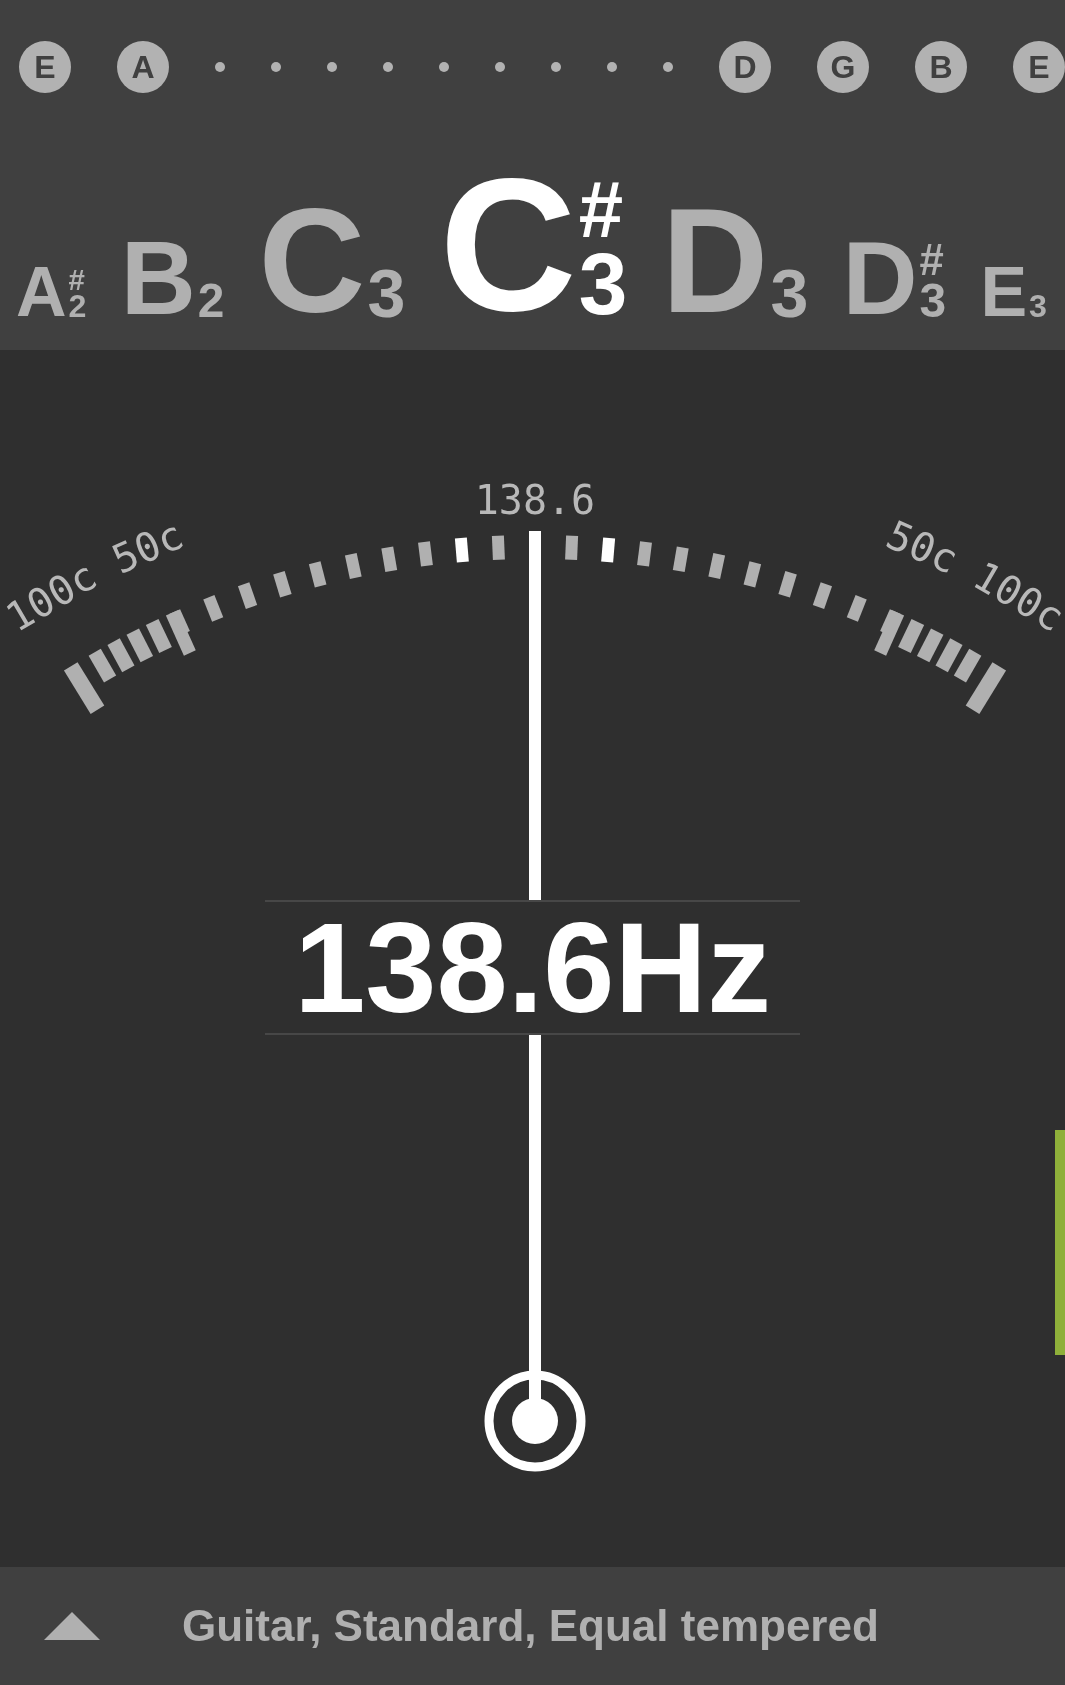 This screenshot has width=1065, height=1685. What do you see at coordinates (172, 278) in the screenshot?
I see `note-name: B2` at bounding box center [172, 278].